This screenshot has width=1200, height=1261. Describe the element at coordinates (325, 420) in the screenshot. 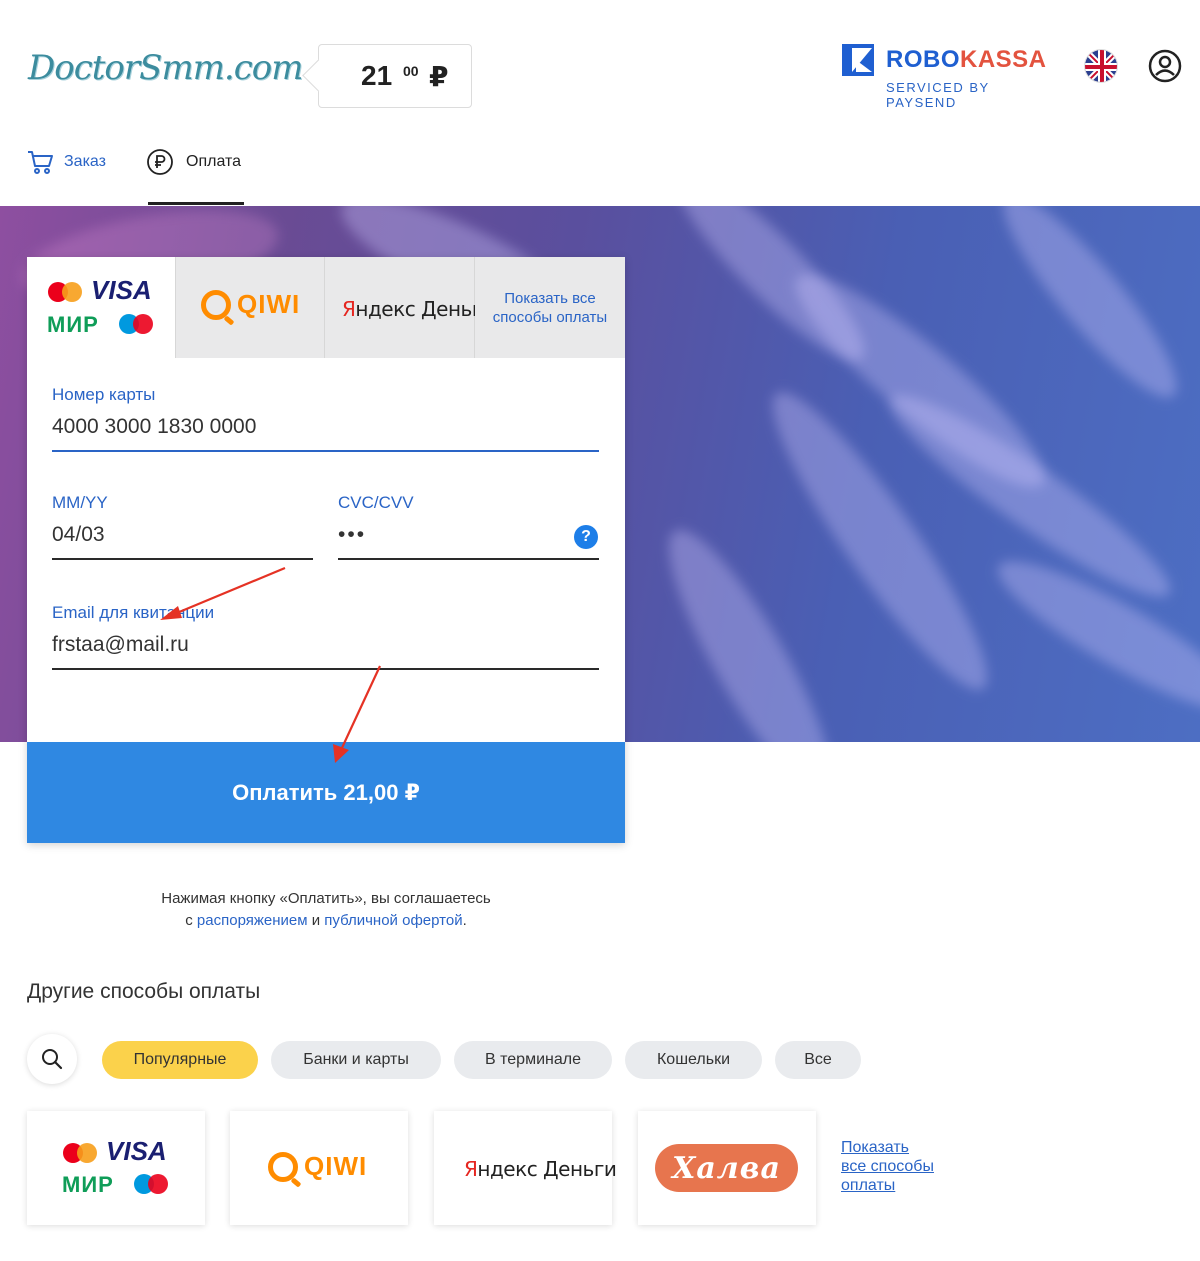

I see `card-number-field: Номер карты 4000 3000 1830 0000` at that location.